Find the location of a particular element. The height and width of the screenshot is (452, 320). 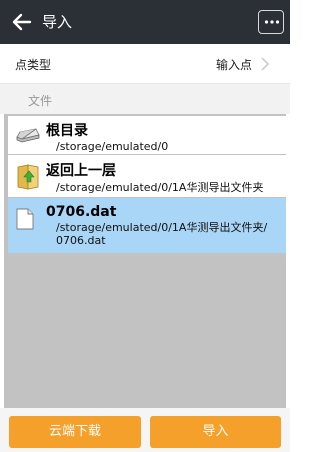

bottom-action-bar: 云端下载 导入 is located at coordinates (145, 430).